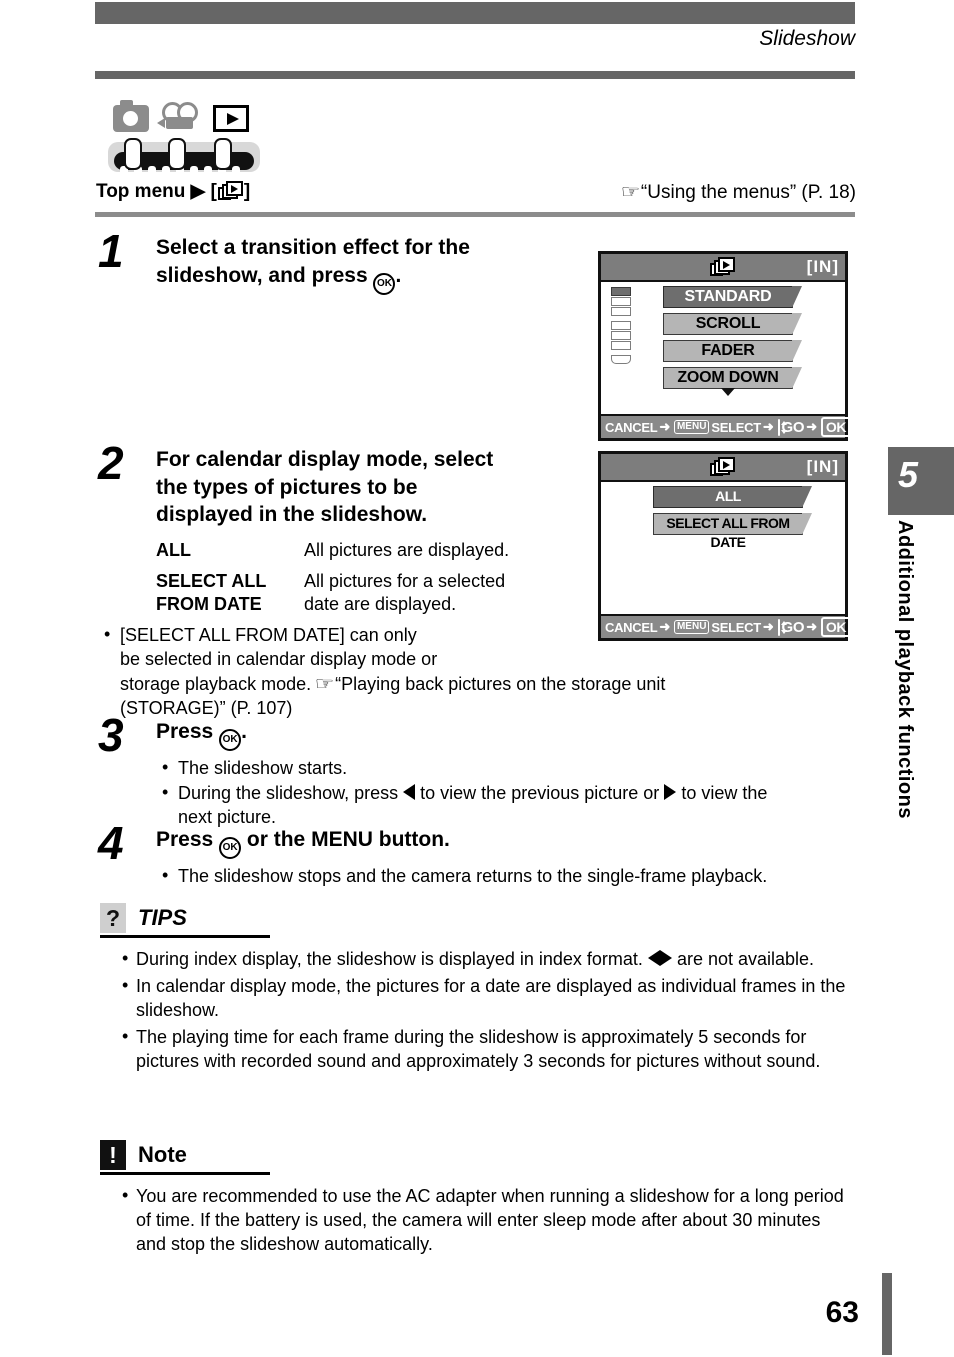 The height and width of the screenshot is (1357, 954). I want to click on lcd2-status-bar: [IN], so click(723, 468).